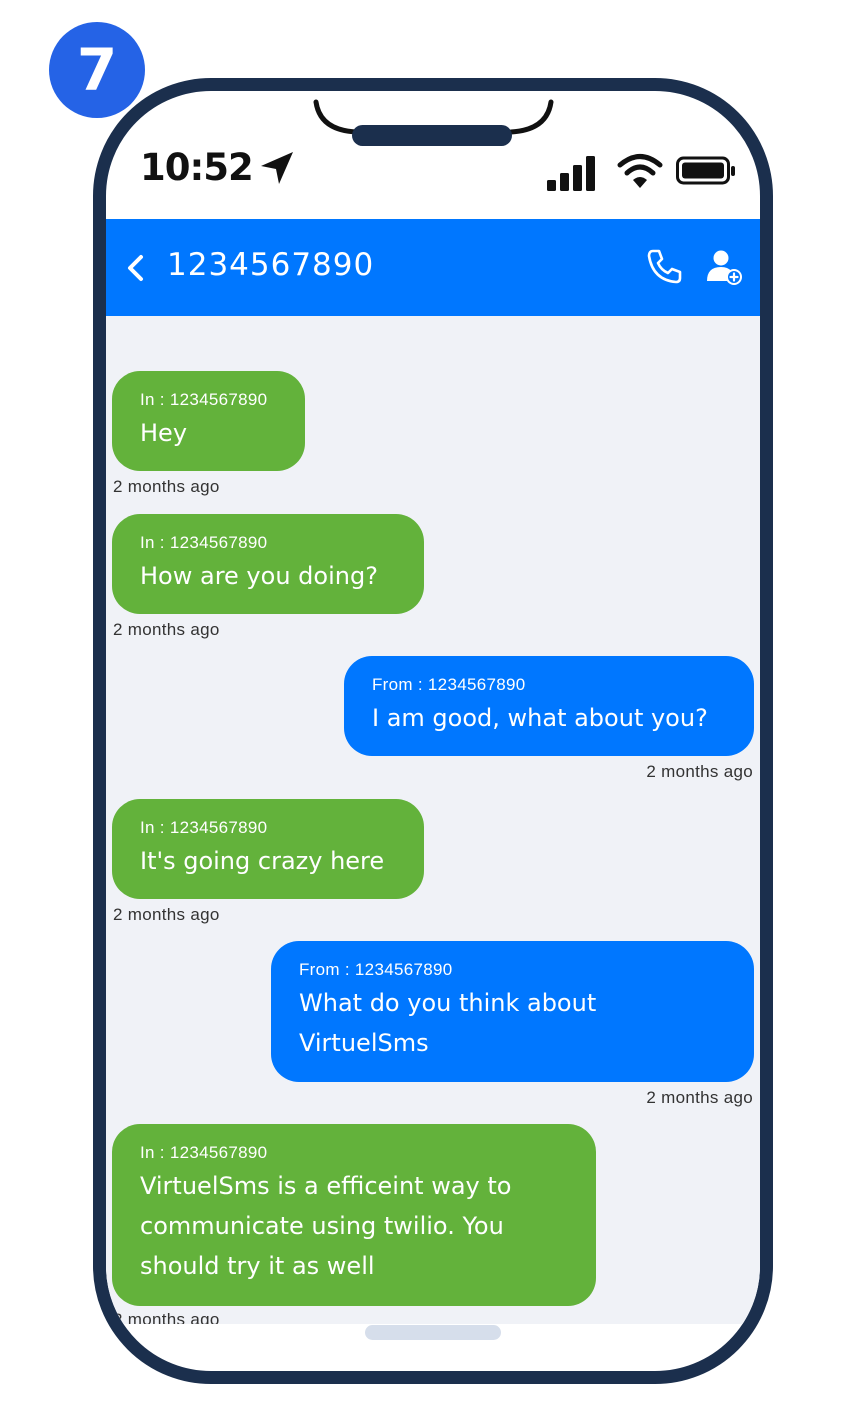 This screenshot has width=864, height=1416. What do you see at coordinates (164, 433) in the screenshot?
I see `message-text: Hey` at bounding box center [164, 433].